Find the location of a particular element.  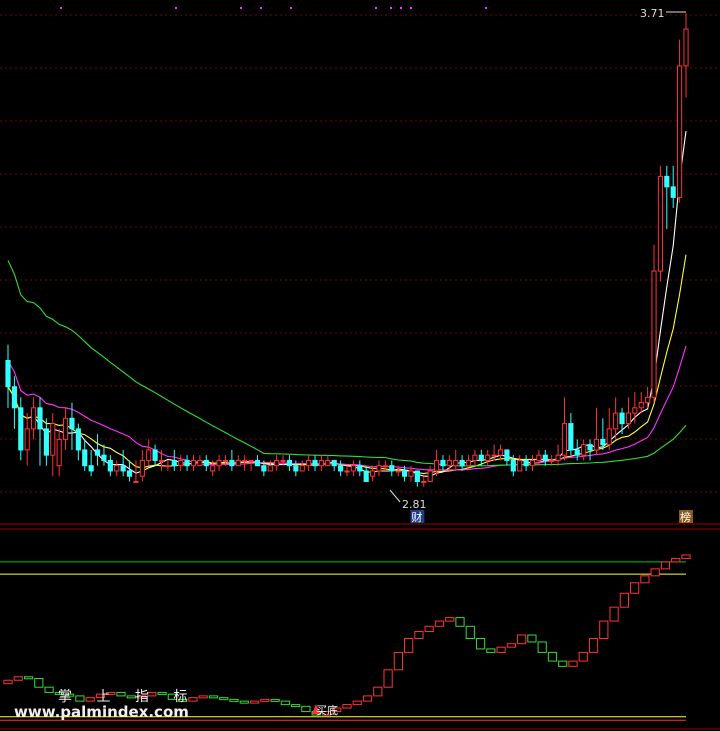

event-tag-text: 财 is located at coordinates (416, 517).